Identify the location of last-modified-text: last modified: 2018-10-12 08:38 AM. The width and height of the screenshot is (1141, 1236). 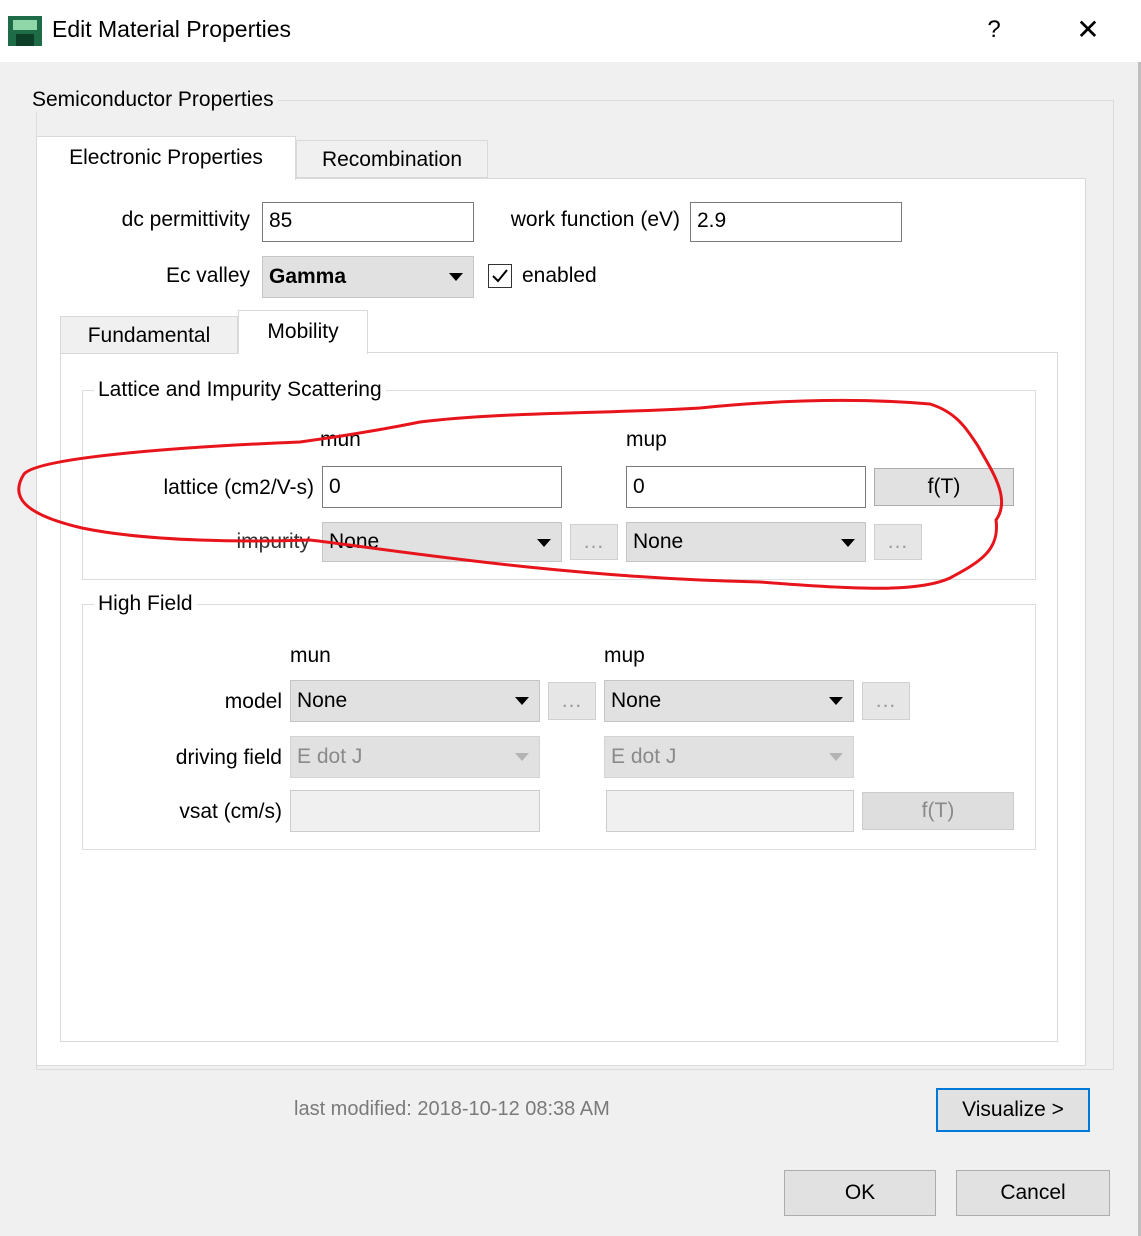
(452, 1109).